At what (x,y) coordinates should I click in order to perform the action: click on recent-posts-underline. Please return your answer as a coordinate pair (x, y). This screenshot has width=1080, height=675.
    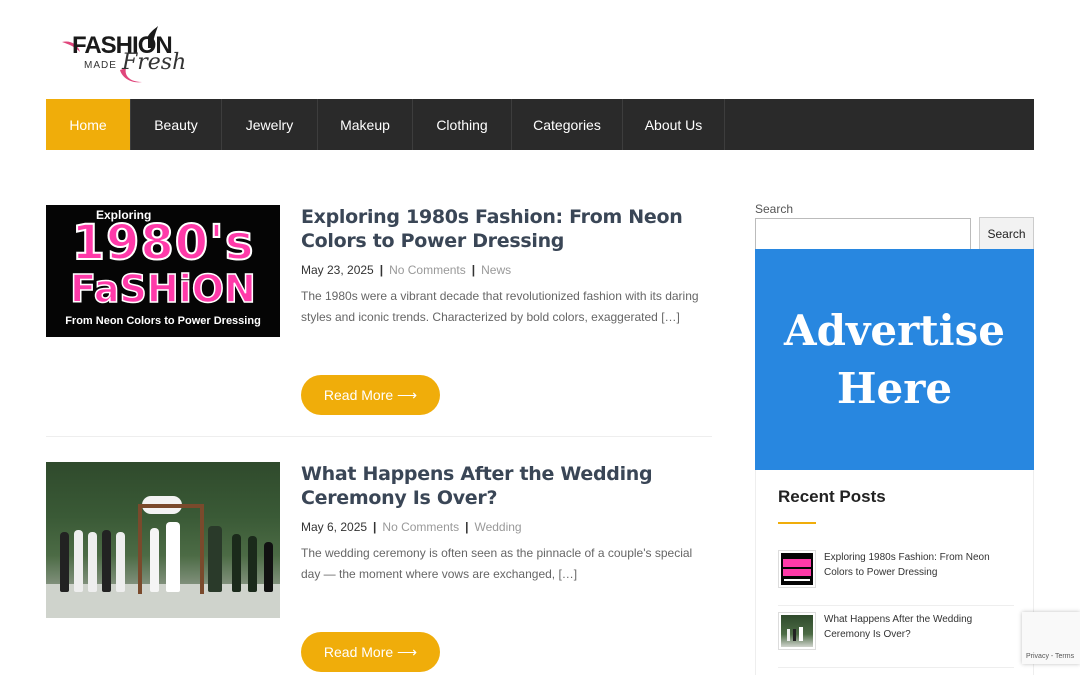
    Looking at the image, I should click on (797, 523).